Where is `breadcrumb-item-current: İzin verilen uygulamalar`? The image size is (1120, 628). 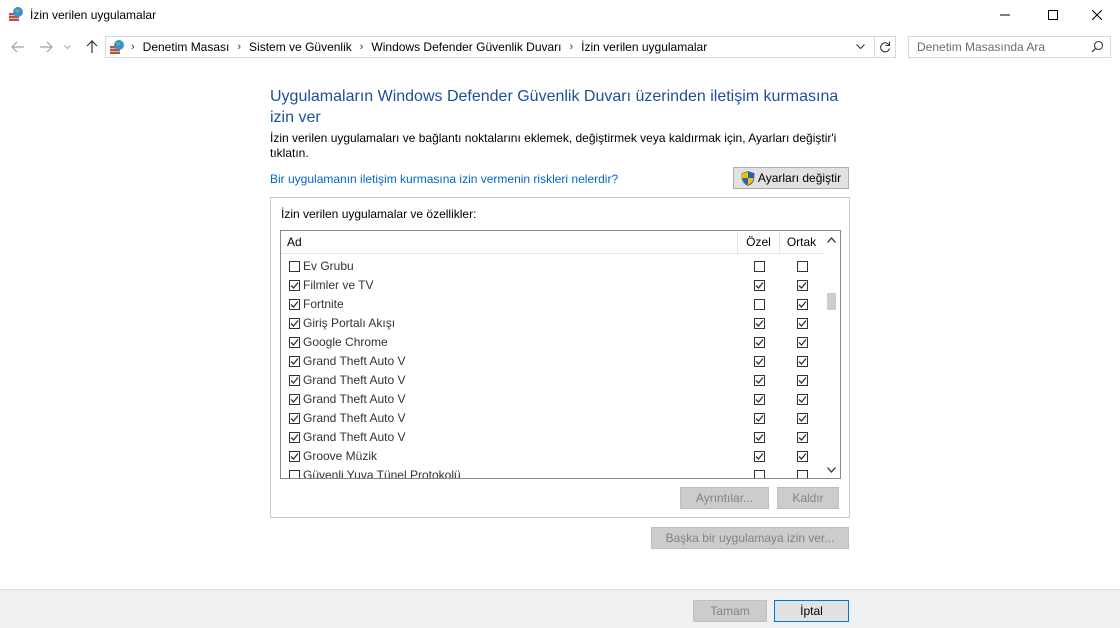
breadcrumb-item-current: İzin verilen uygulamalar is located at coordinates (644, 47).